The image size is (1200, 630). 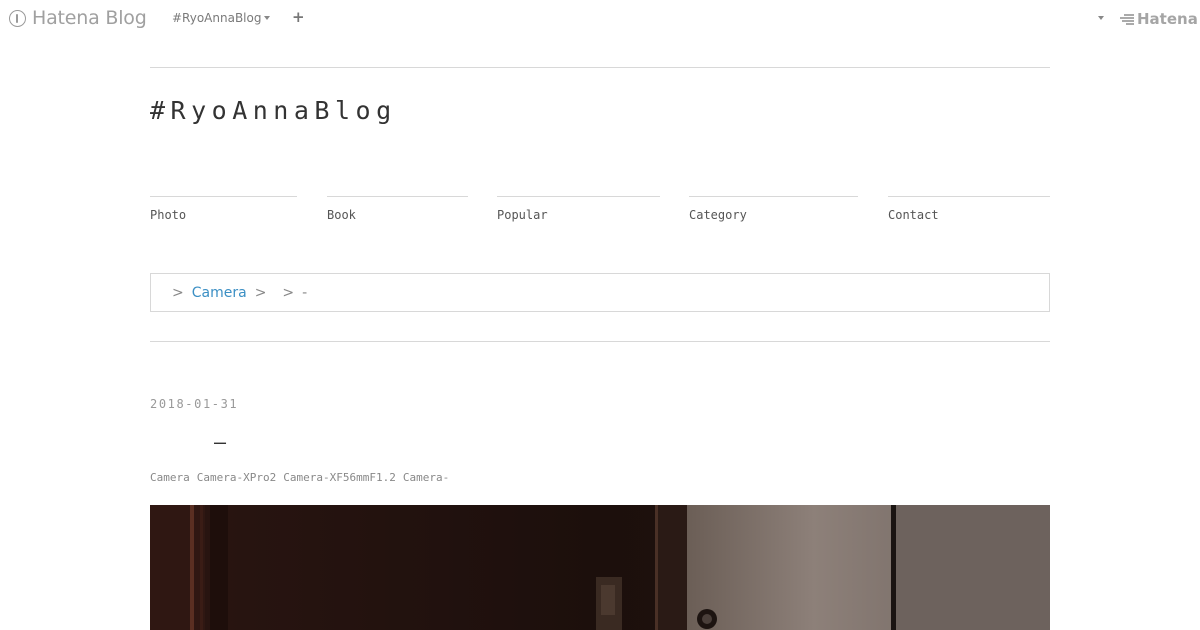 What do you see at coordinates (89, 18) in the screenshot?
I see `hatena-blog-logo-text: Hatena Blog` at bounding box center [89, 18].